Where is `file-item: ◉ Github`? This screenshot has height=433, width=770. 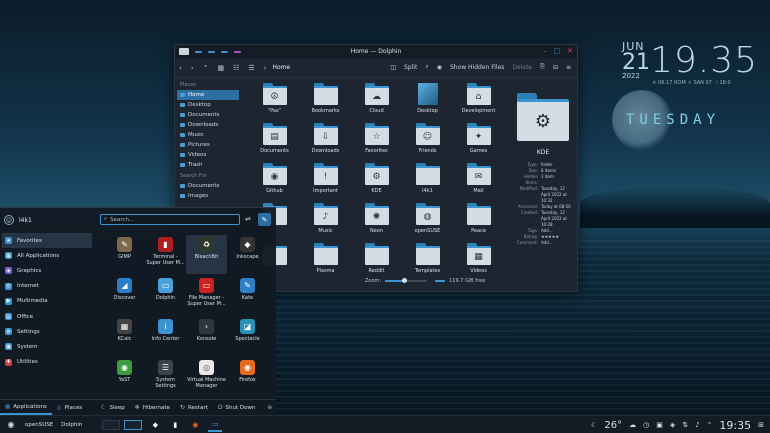
file-item: ◉ Github is located at coordinates (274, 182).